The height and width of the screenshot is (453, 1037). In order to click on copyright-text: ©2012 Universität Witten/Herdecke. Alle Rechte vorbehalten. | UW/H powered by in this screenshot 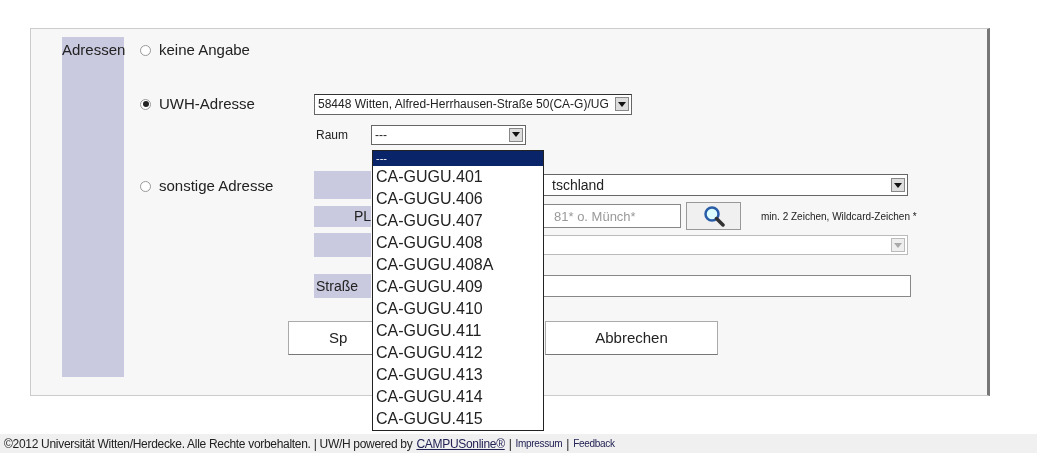, I will do `click(208, 444)`.